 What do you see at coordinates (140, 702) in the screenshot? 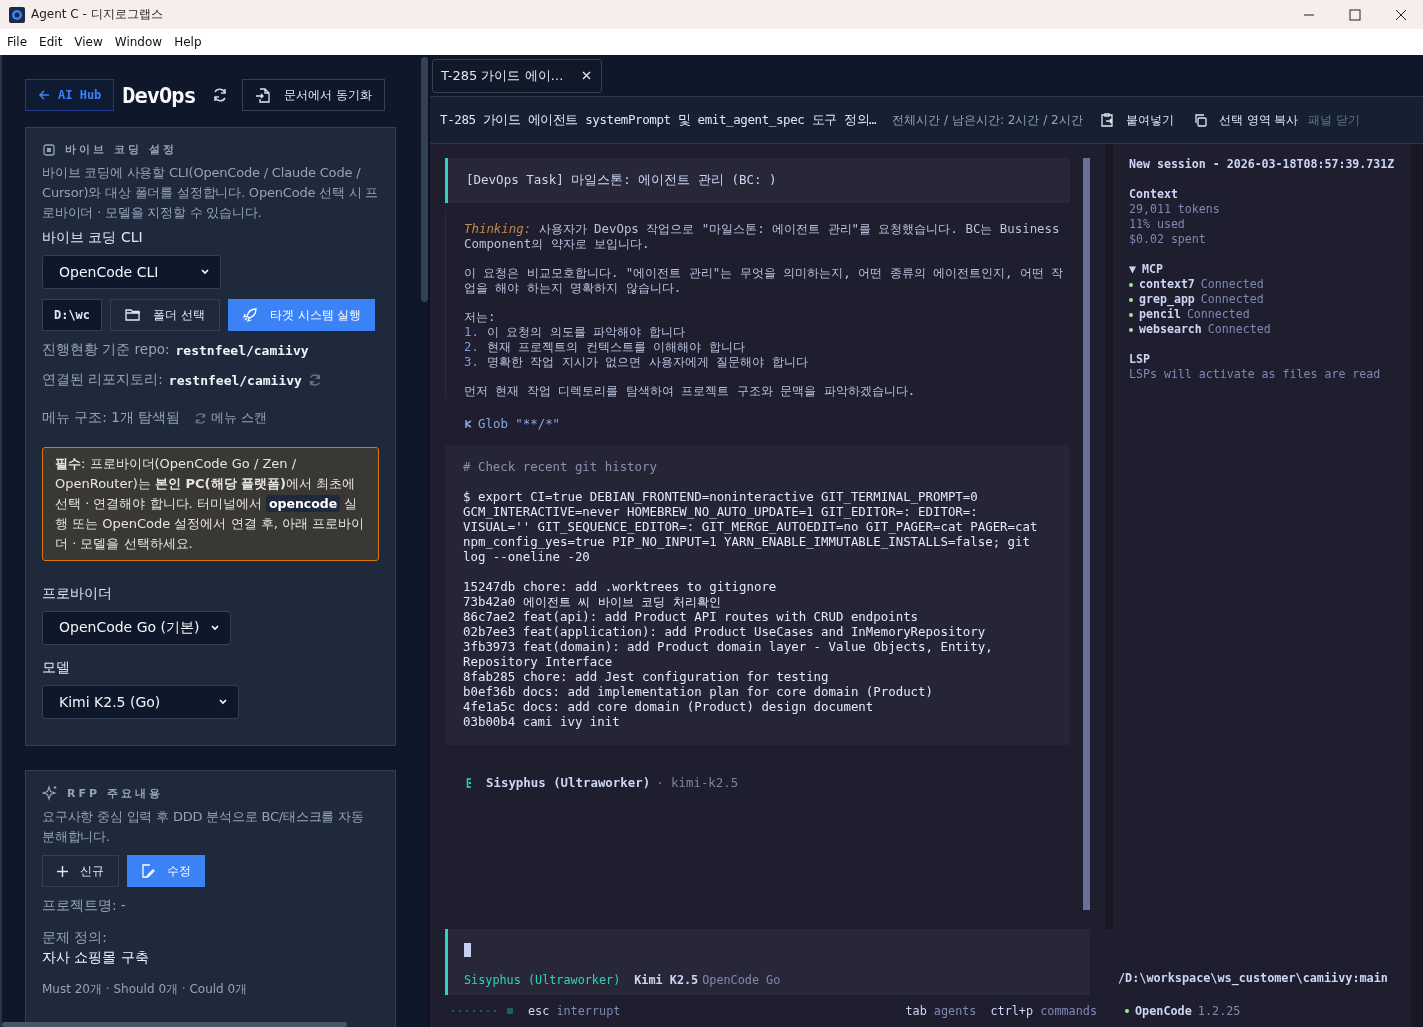
I see `model-select: Kimi K2.5 (Go)` at bounding box center [140, 702].